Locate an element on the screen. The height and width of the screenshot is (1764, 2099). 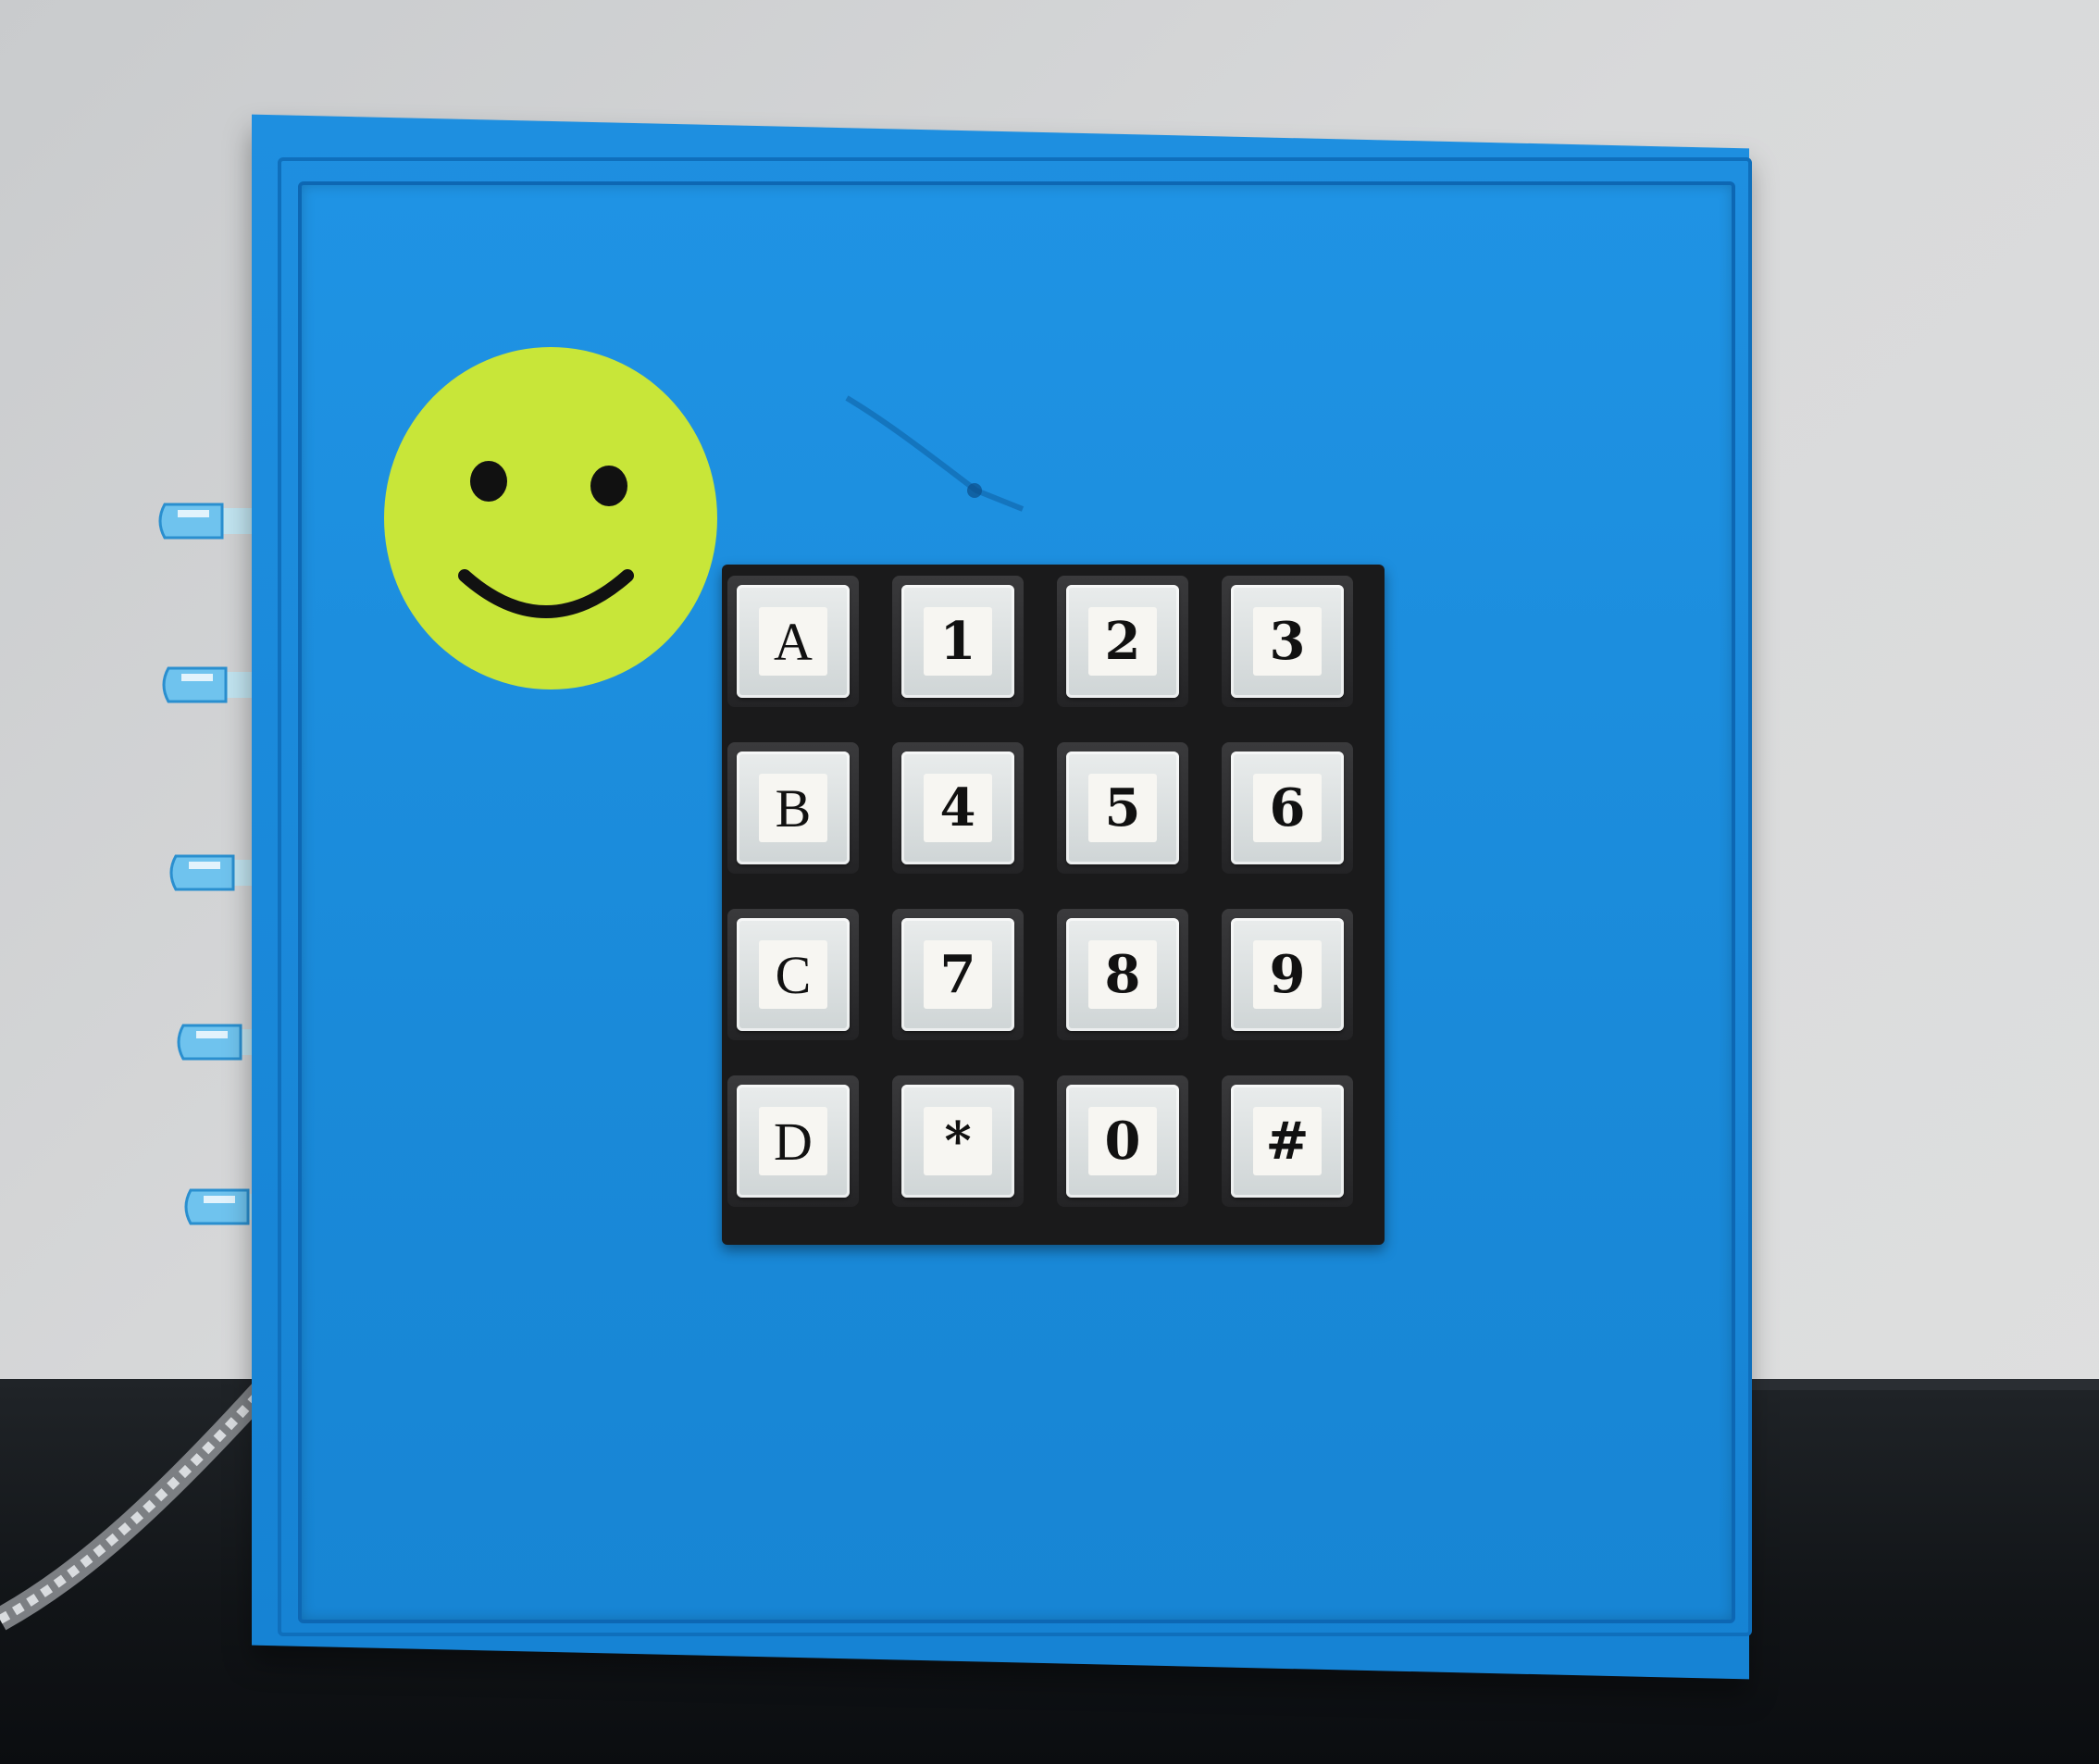
key-label: 4 is located at coordinates (958, 808).